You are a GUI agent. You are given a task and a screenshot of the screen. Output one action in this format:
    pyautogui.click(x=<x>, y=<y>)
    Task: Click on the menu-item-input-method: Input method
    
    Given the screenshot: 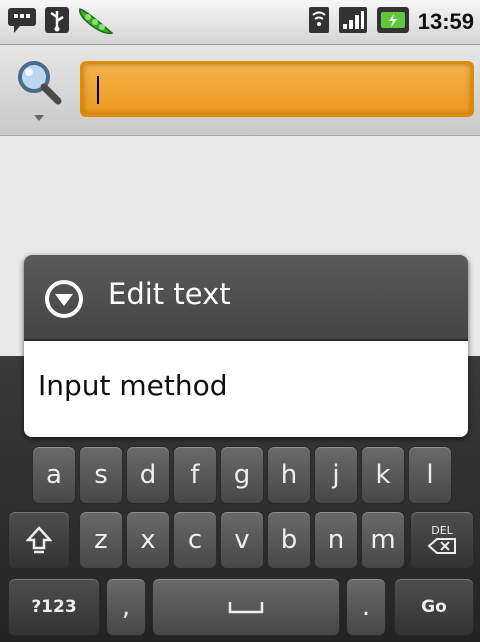 What is the action you would take?
    pyautogui.click(x=246, y=389)
    